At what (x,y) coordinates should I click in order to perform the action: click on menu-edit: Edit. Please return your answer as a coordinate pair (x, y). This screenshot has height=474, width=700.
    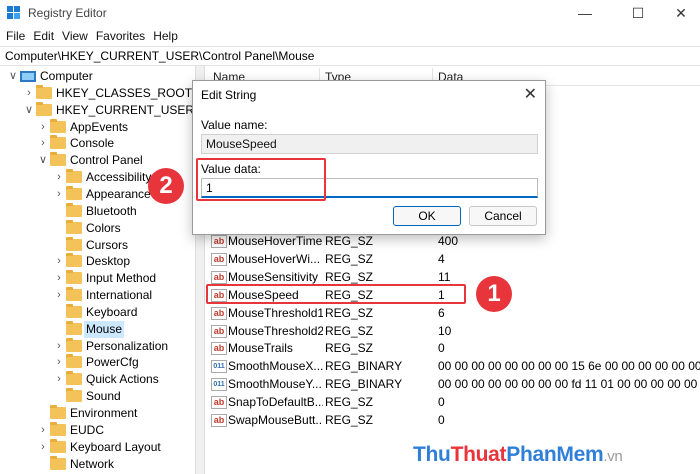
    Looking at the image, I should click on (43, 34).